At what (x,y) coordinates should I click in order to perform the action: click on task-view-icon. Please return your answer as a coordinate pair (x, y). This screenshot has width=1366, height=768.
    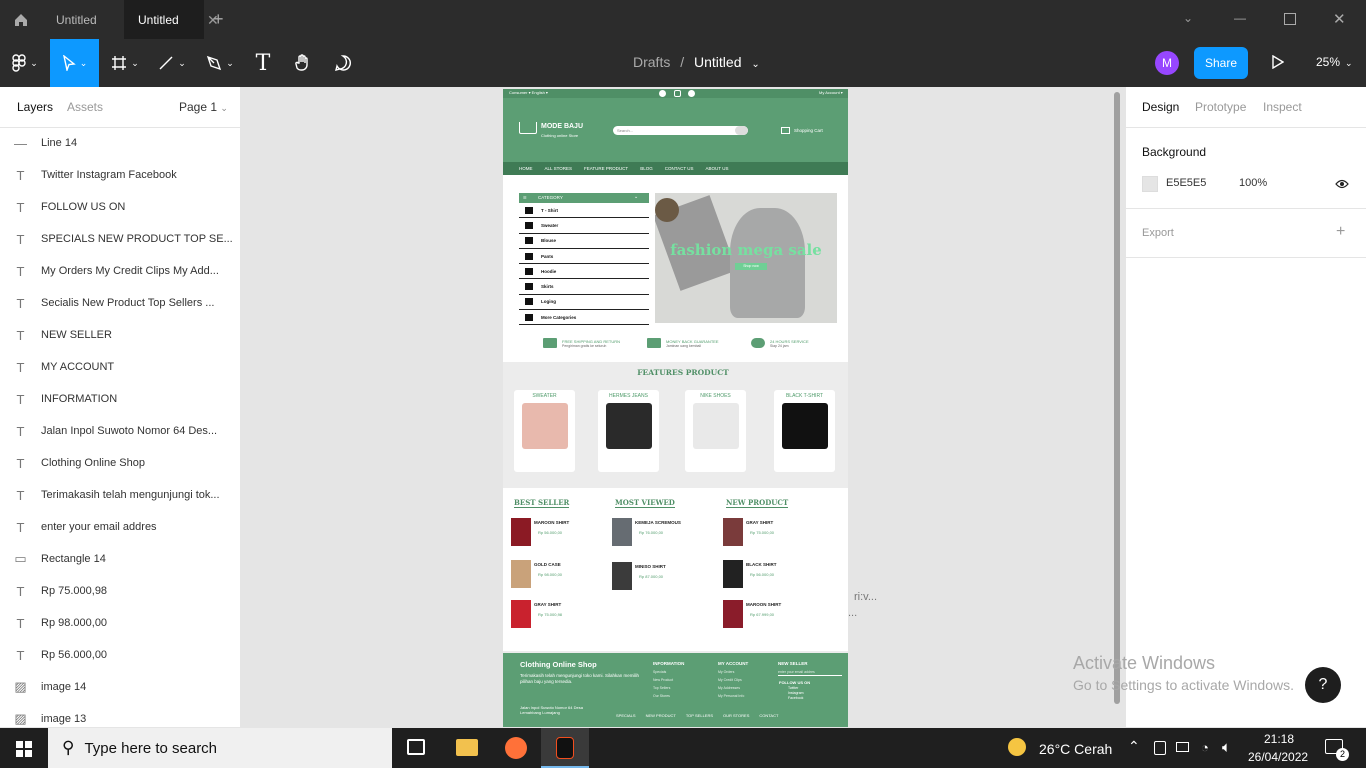
    Looking at the image, I should click on (416, 747).